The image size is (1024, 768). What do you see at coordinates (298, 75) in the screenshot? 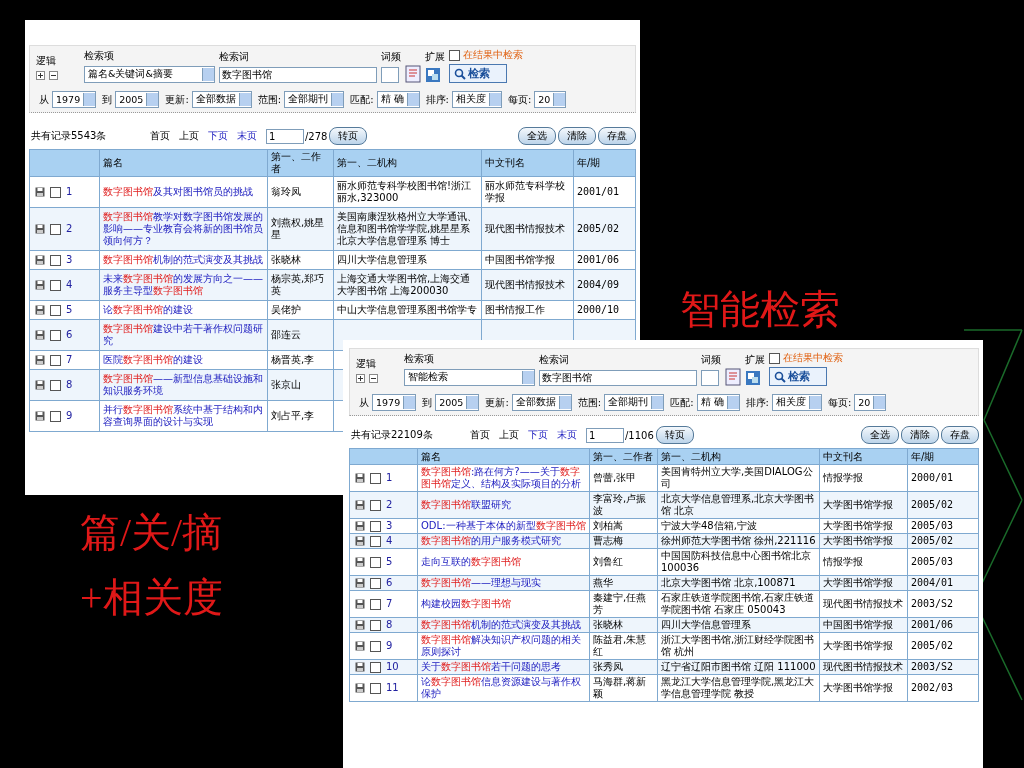
I see `term-input: 数字图书馆` at bounding box center [298, 75].